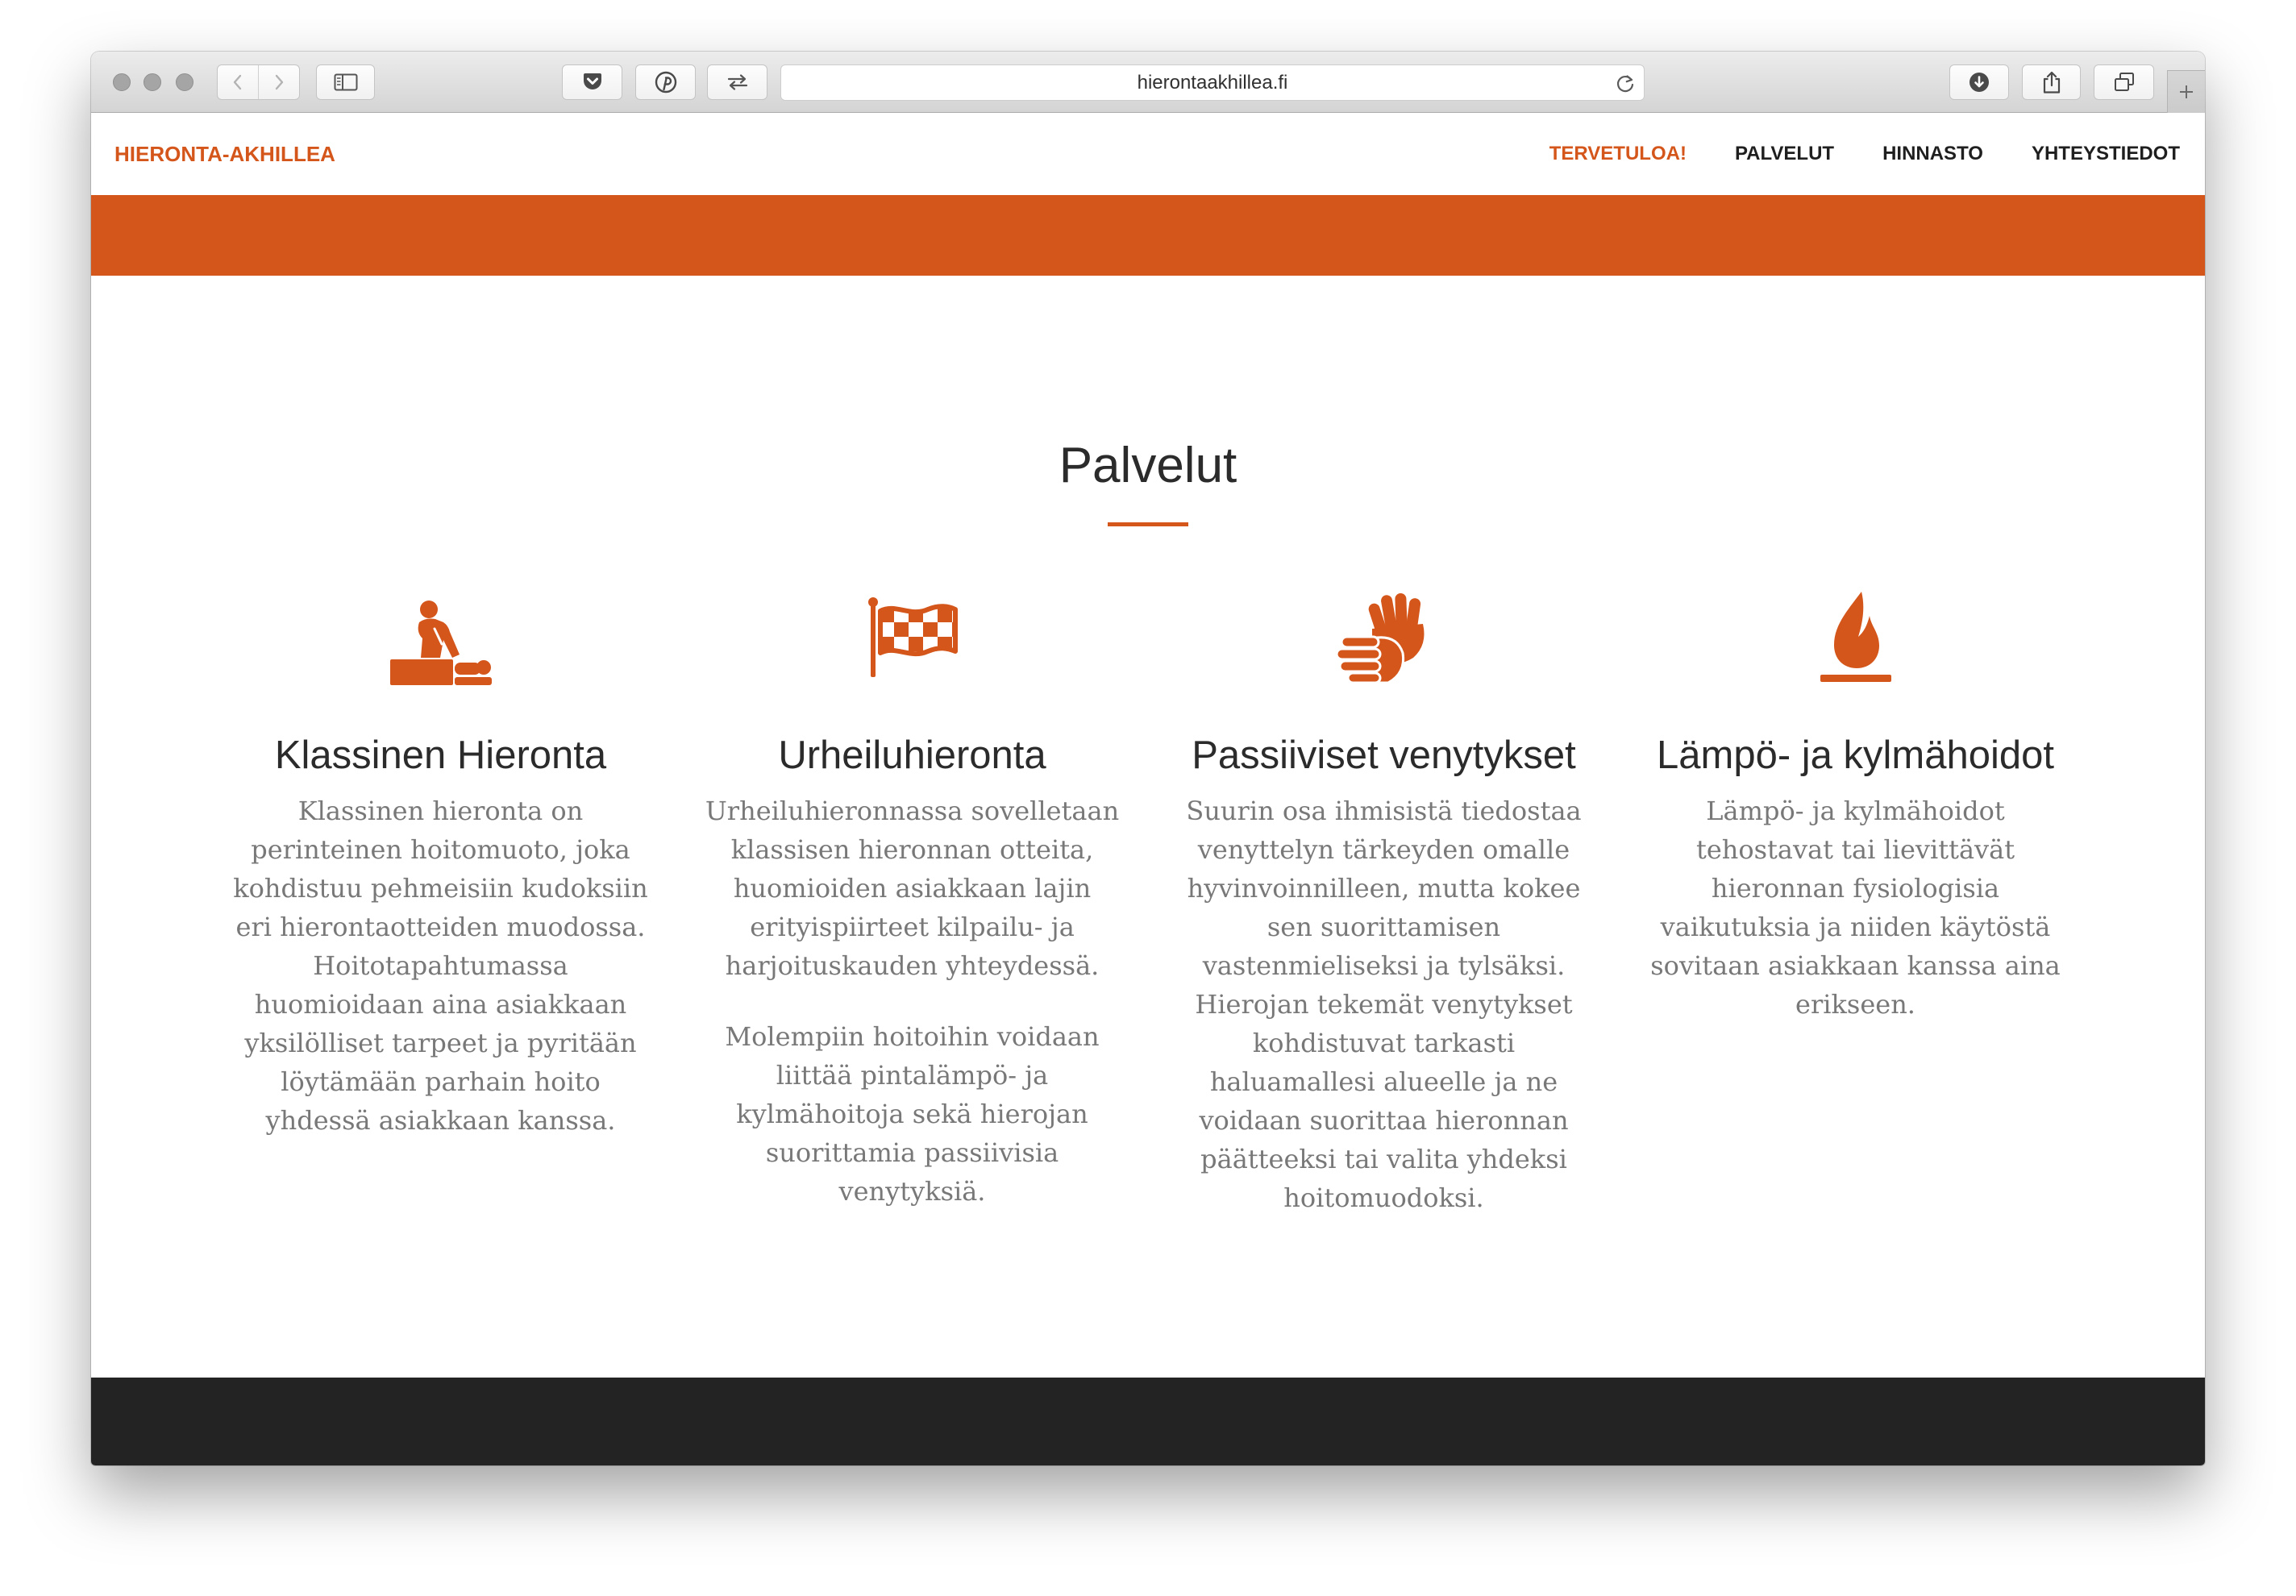 Image resolution: width=2296 pixels, height=1596 pixels. Describe the element at coordinates (441, 927) in the screenshot. I see `text-line: eri hierontaotteiden muodossa.` at that location.